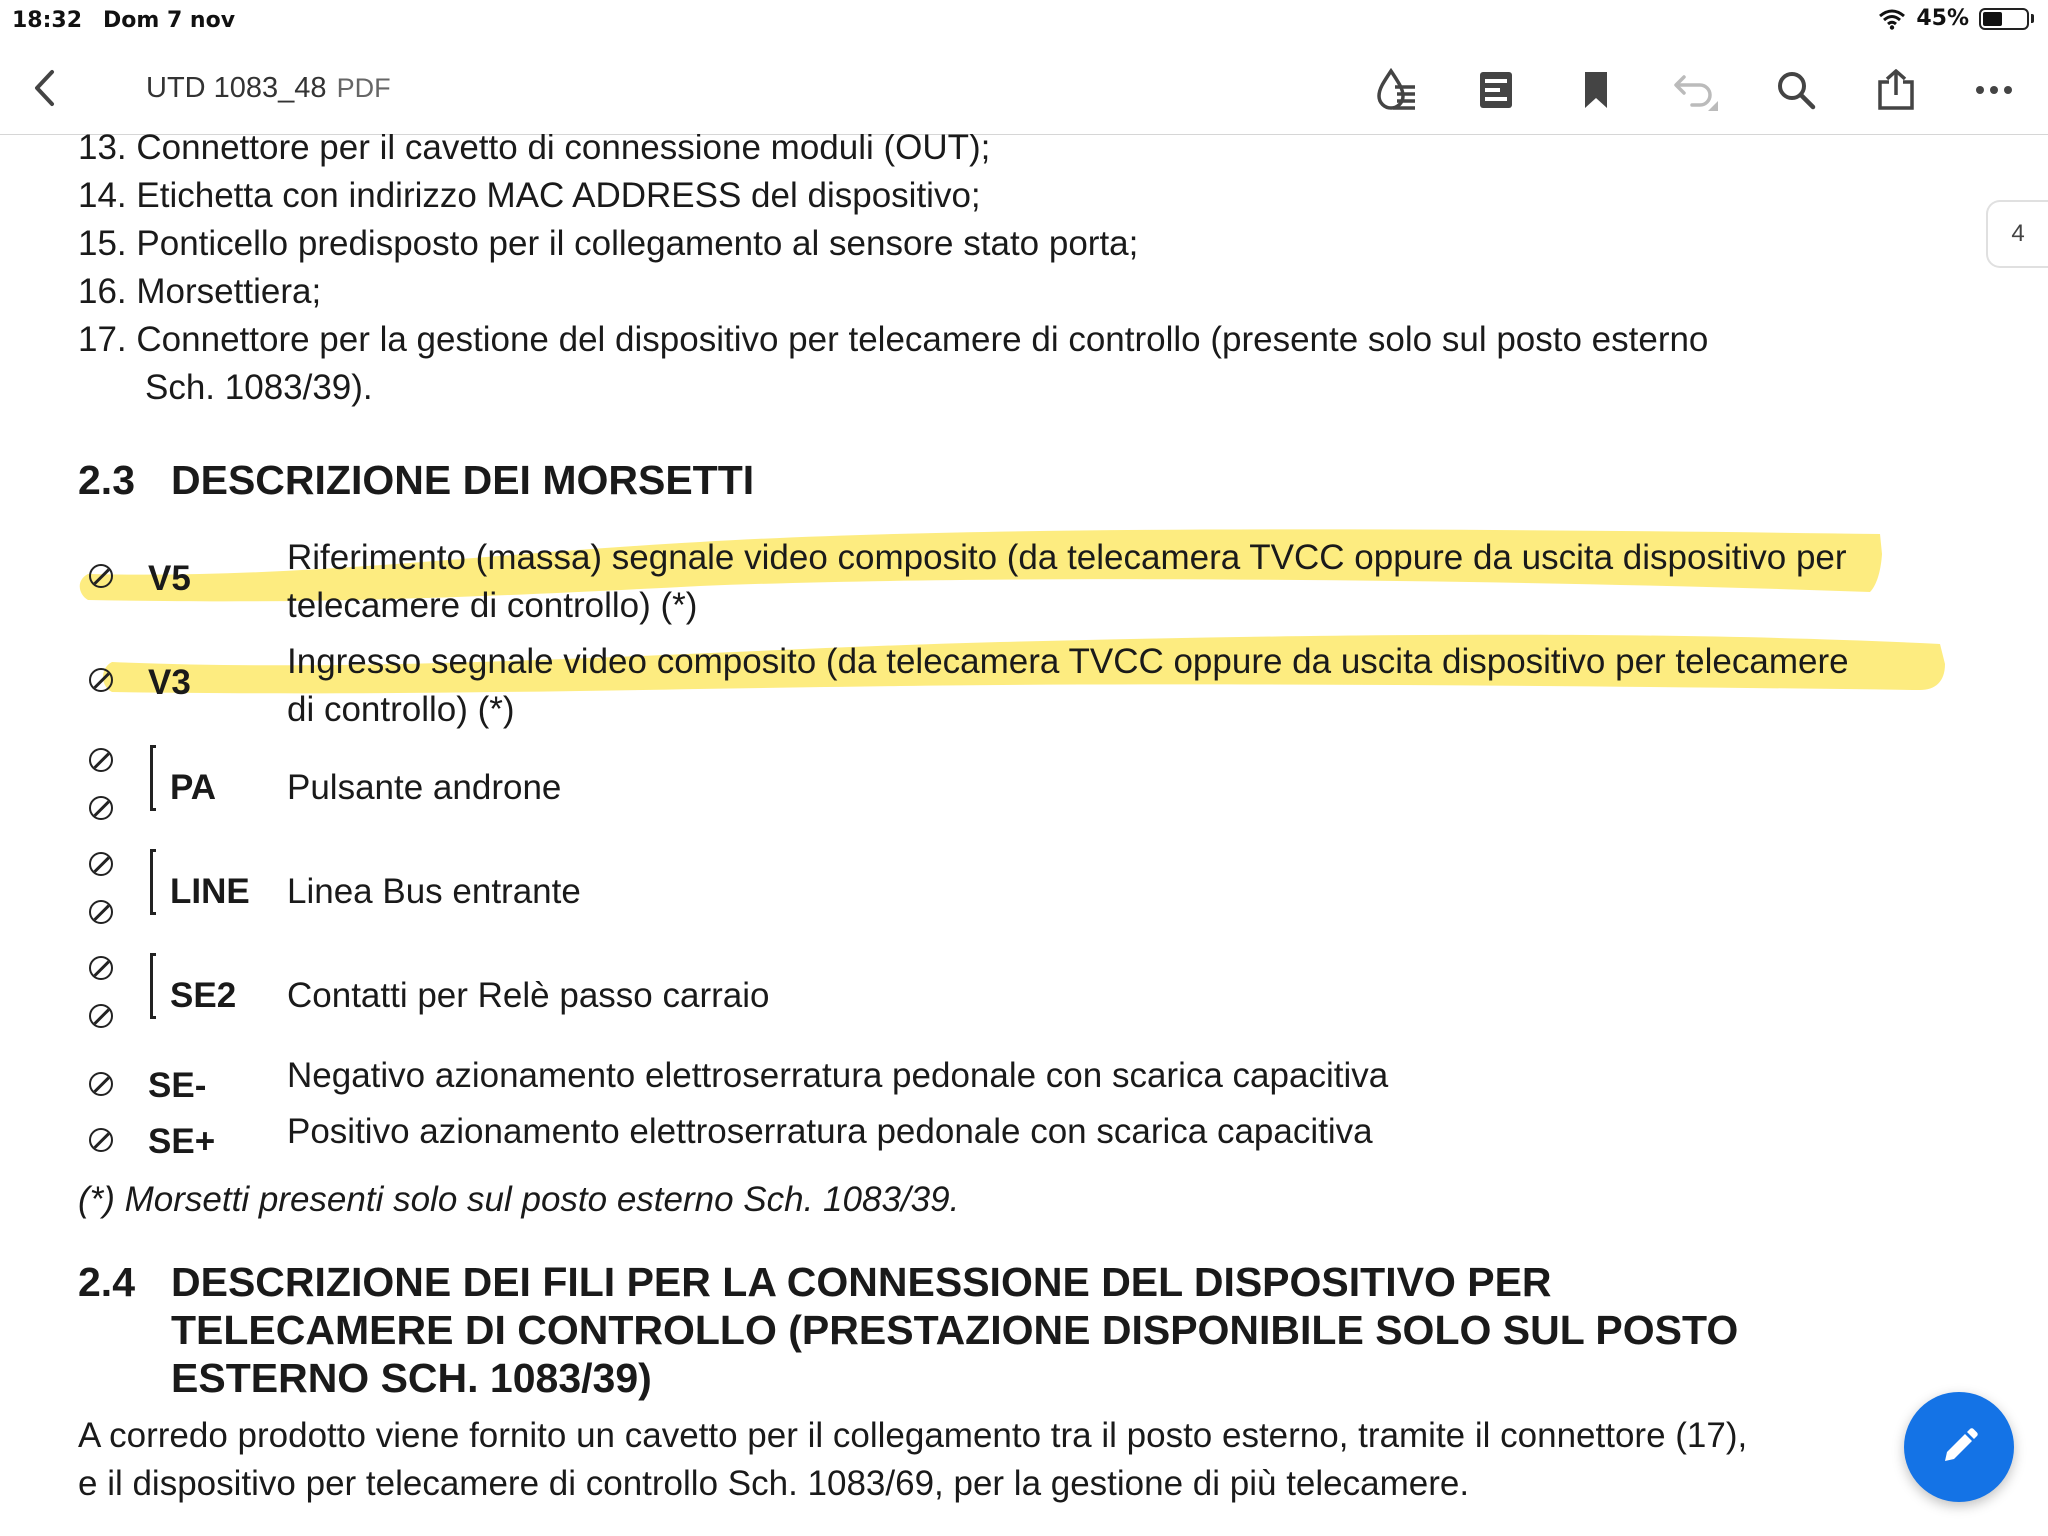 Image resolution: width=2048 pixels, height=1536 pixels. I want to click on section-number: 2.3, so click(106, 480).